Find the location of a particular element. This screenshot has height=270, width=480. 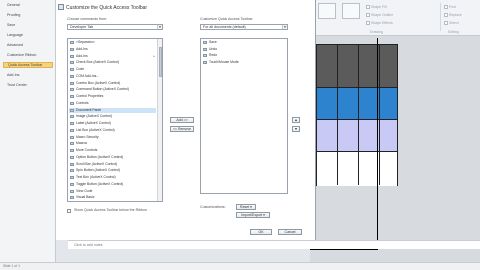

select-button: Select is located at coordinates (451, 22).